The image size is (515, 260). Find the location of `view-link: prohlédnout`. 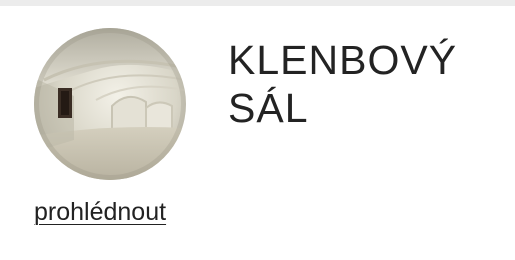

view-link: prohlédnout is located at coordinates (100, 212).